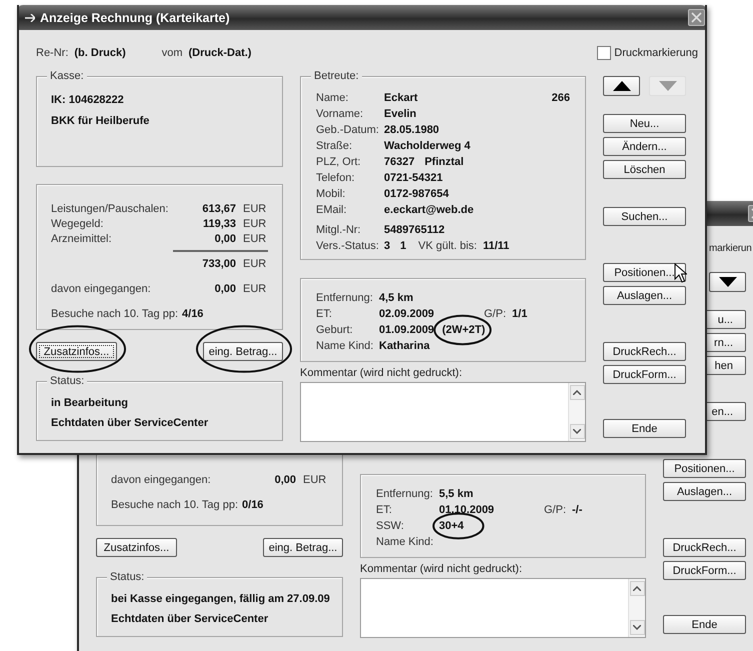 This screenshot has height=651, width=753. I want to click on print-mark-checkbox: Druckmarkierung, so click(647, 53).